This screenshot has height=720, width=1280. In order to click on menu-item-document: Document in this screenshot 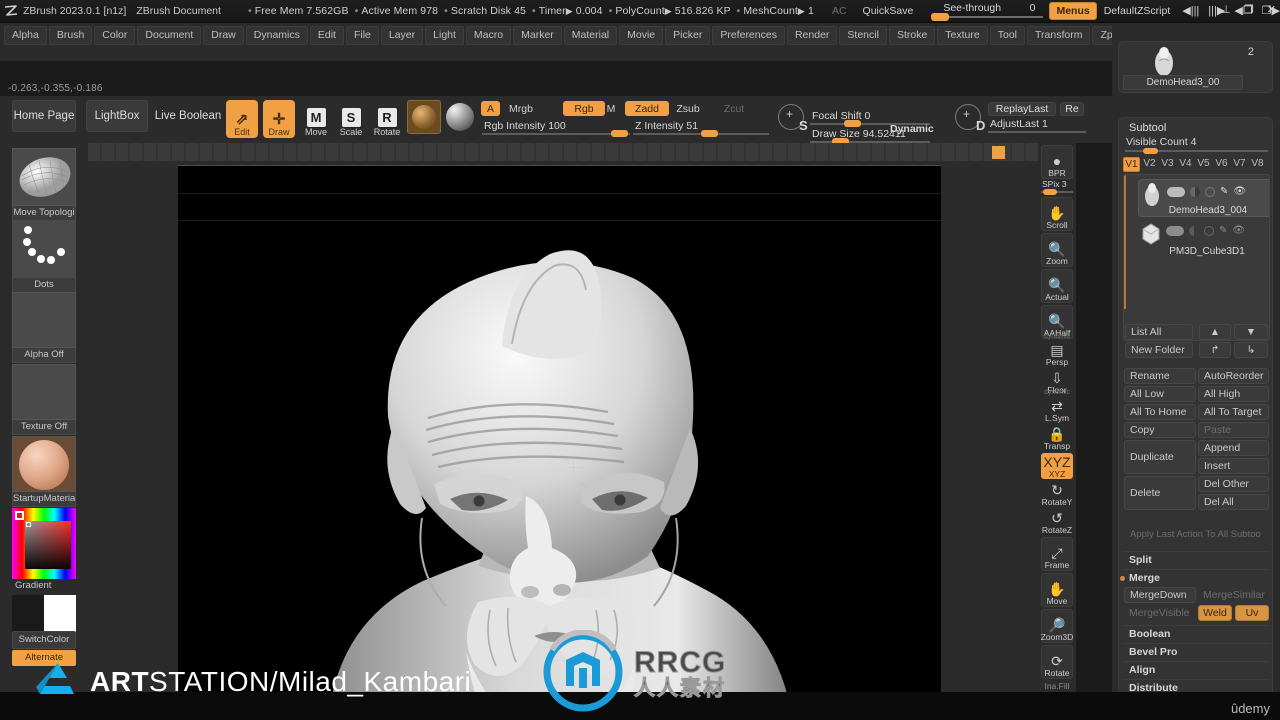, I will do `click(169, 35)`.